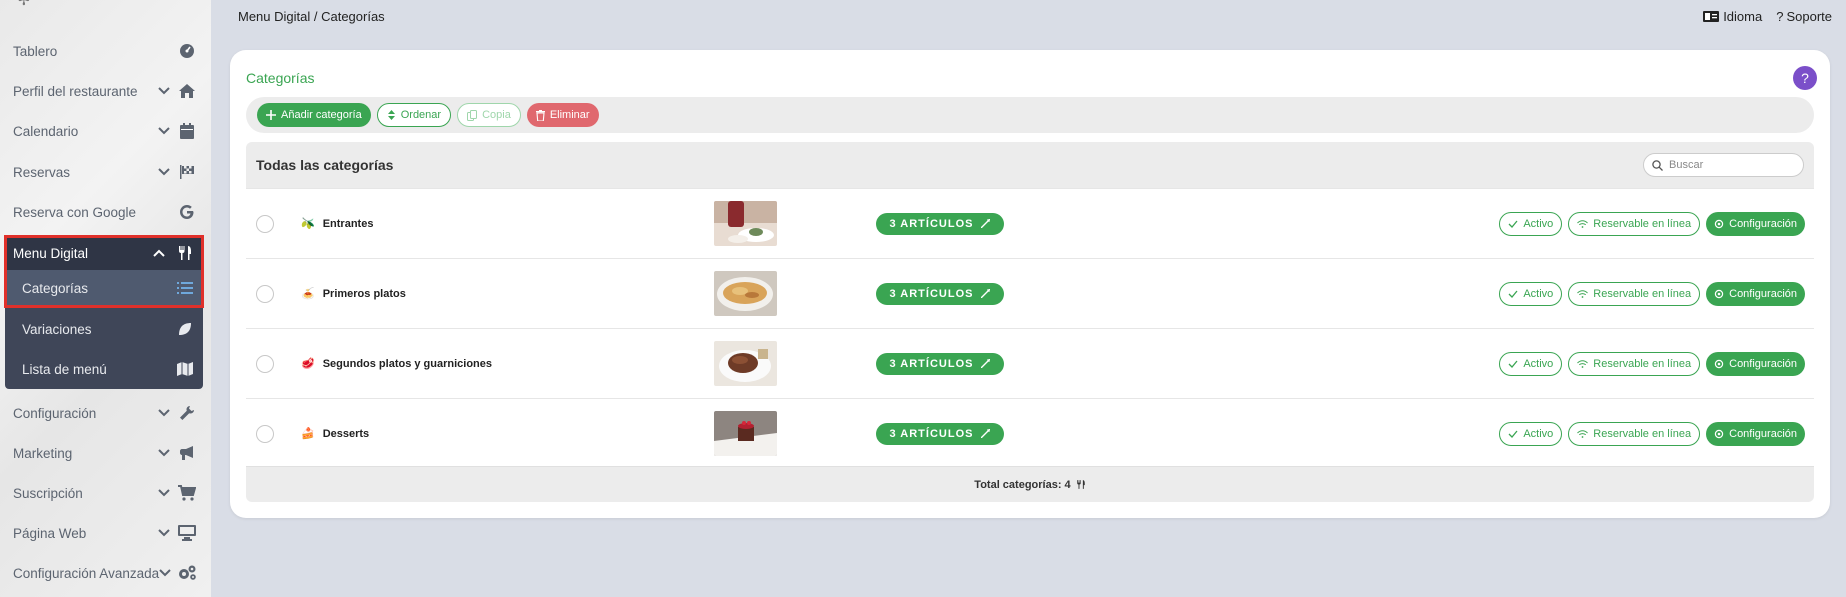  Describe the element at coordinates (1538, 433) in the screenshot. I see `active-label: Activo` at that location.